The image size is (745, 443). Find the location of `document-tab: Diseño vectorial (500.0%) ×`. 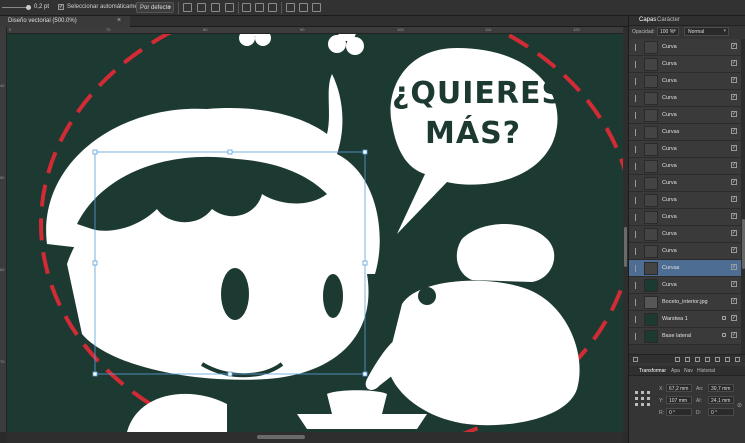

document-tab: Diseño vectorial (500.0%) × is located at coordinates (65, 21).